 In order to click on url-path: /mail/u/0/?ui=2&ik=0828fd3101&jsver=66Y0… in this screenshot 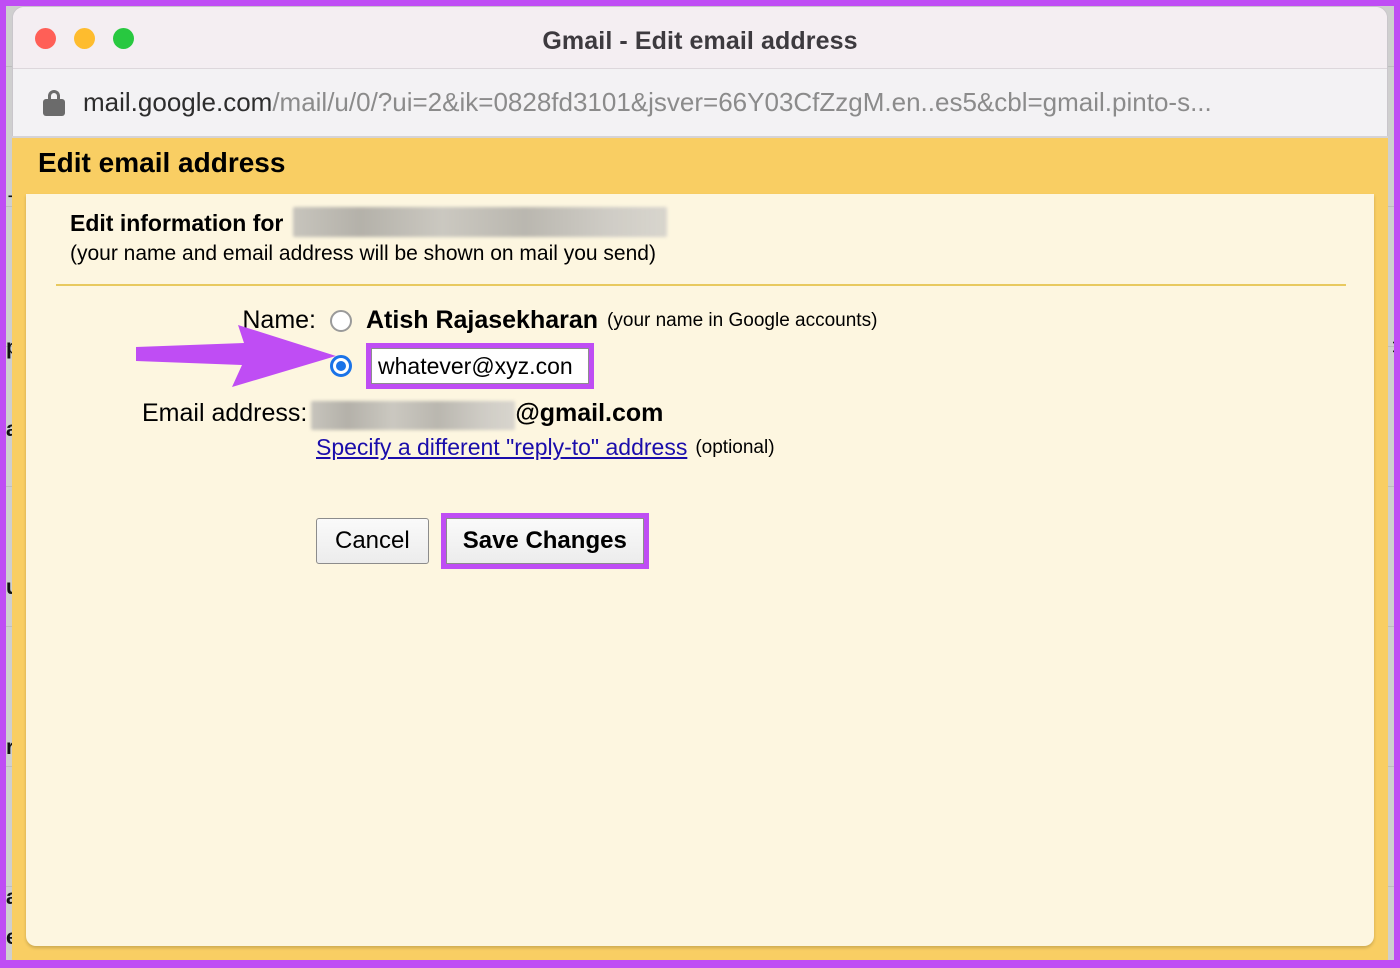, I will do `click(742, 102)`.